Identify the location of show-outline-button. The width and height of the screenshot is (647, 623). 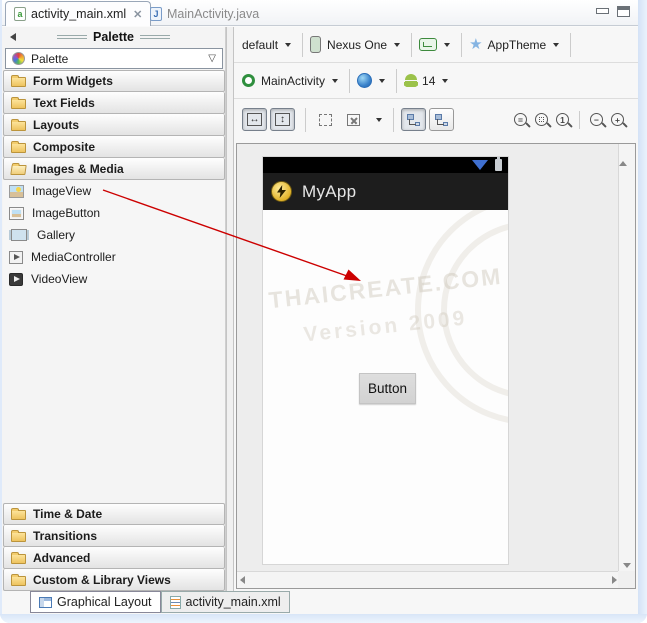
(413, 119).